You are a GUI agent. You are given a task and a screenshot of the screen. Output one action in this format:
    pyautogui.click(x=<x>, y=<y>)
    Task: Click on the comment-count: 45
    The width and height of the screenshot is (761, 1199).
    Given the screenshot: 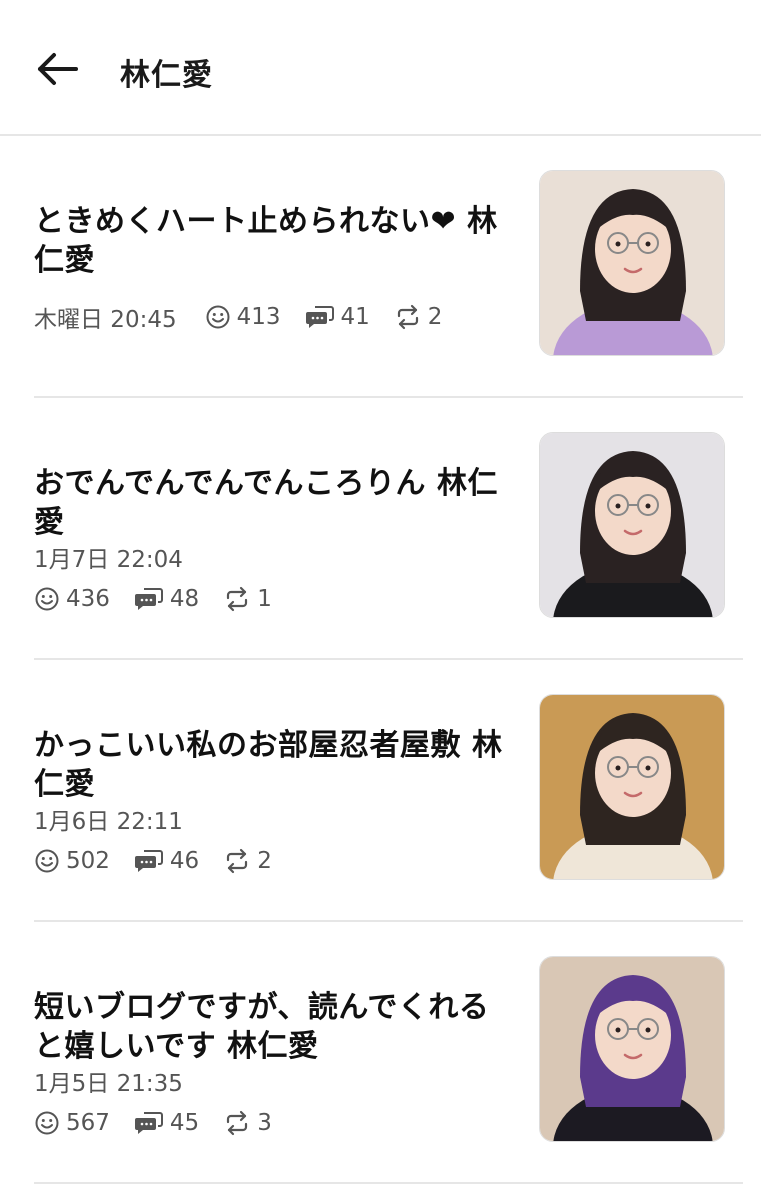 What is the action you would take?
    pyautogui.click(x=166, y=1123)
    